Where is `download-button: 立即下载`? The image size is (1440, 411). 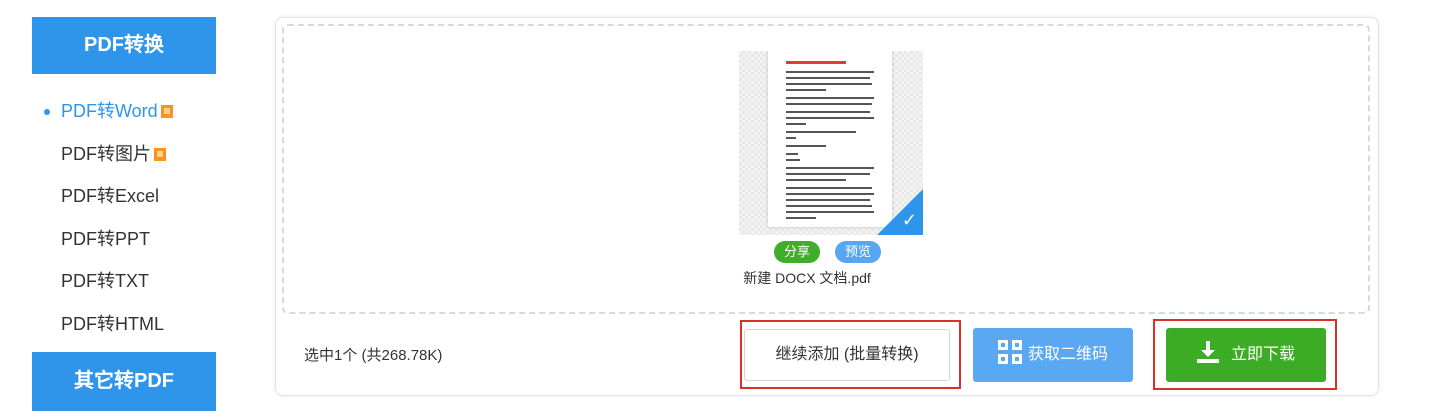 download-button: 立即下载 is located at coordinates (1246, 355).